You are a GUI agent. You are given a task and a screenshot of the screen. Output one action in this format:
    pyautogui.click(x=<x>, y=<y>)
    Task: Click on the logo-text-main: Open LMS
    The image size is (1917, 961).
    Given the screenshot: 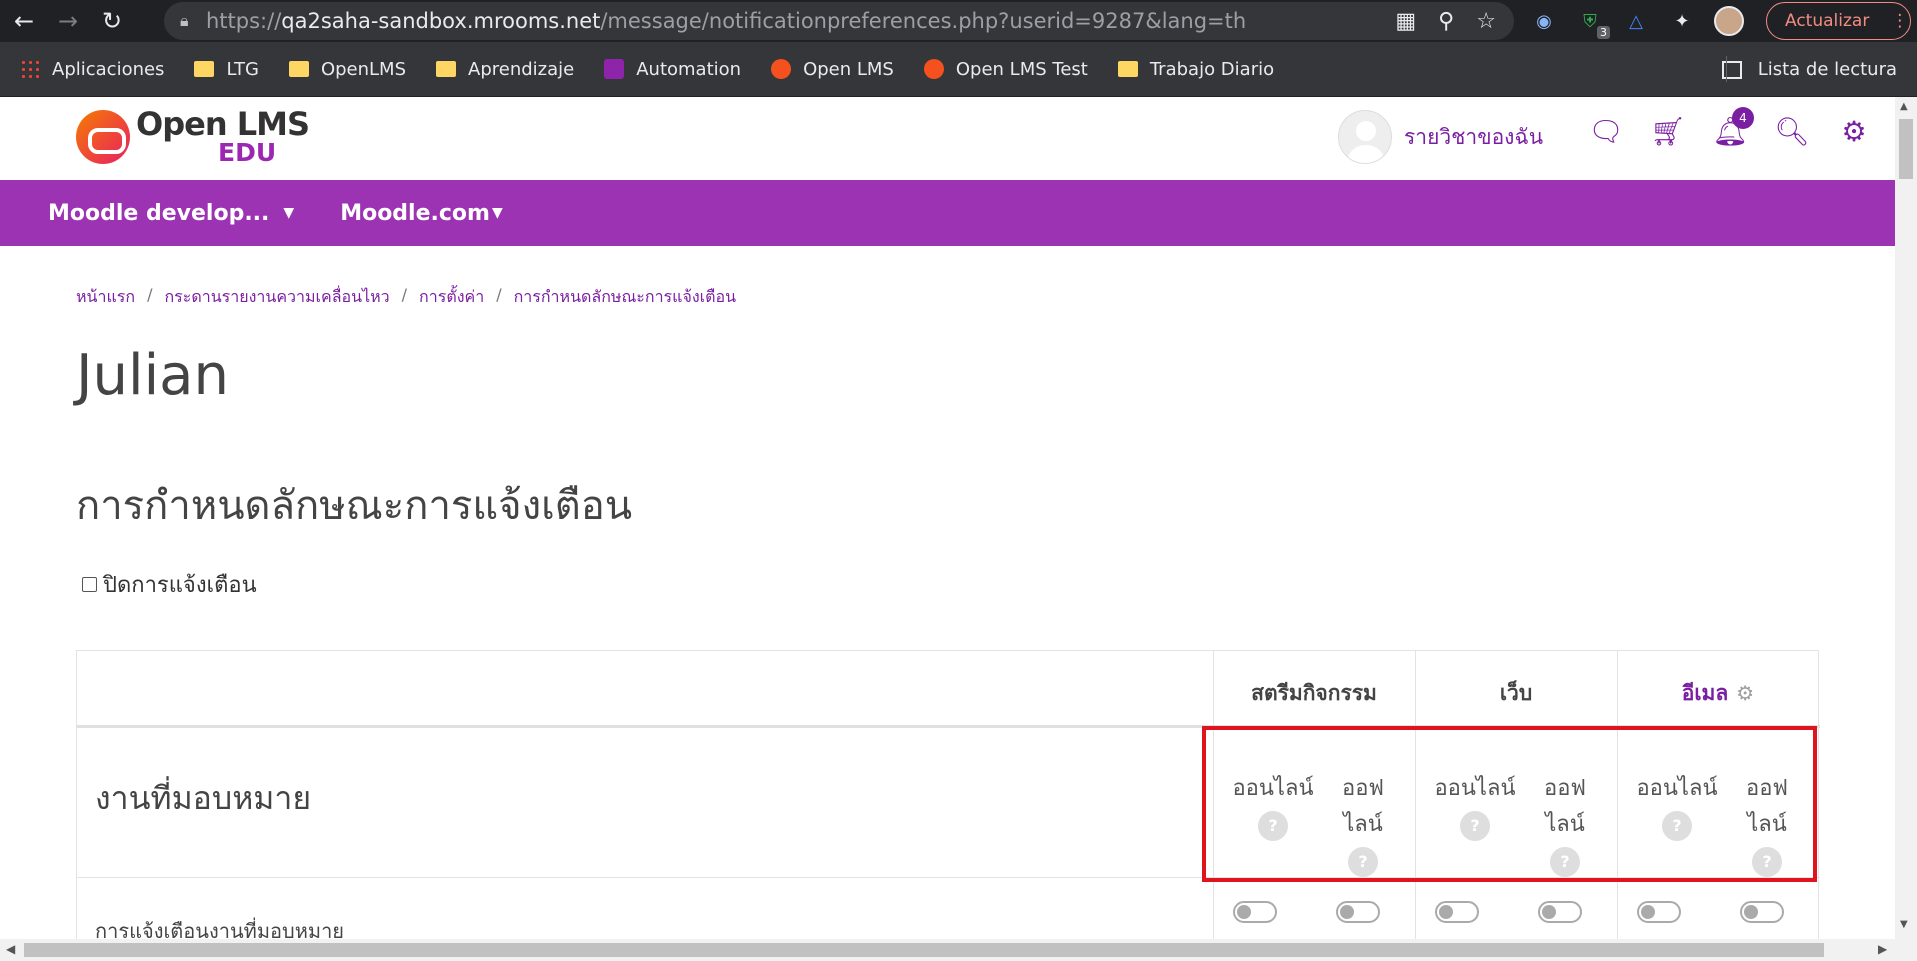 What is the action you would take?
    pyautogui.click(x=223, y=124)
    